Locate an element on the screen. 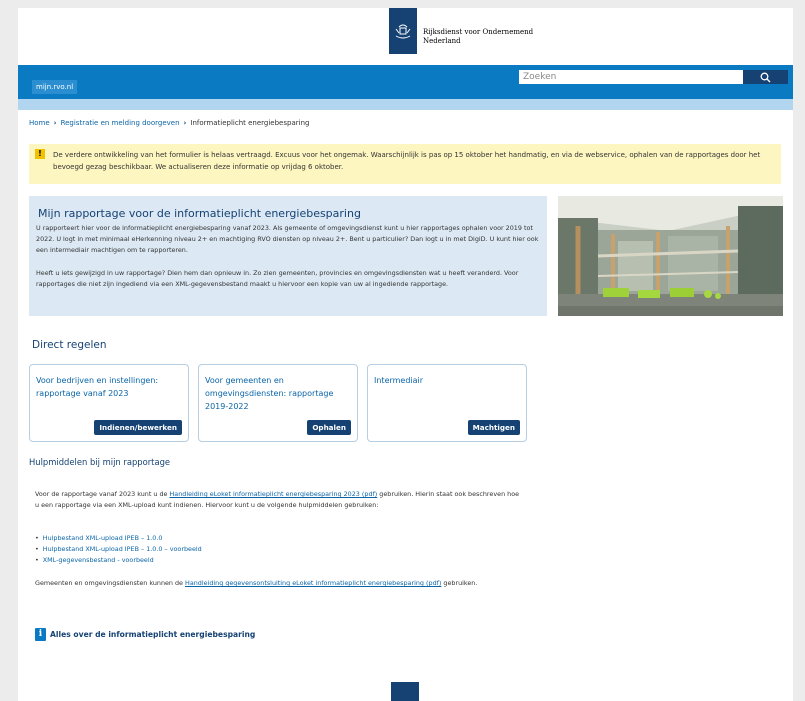 This screenshot has width=805, height=701. sub-nav-bar is located at coordinates (405, 104).